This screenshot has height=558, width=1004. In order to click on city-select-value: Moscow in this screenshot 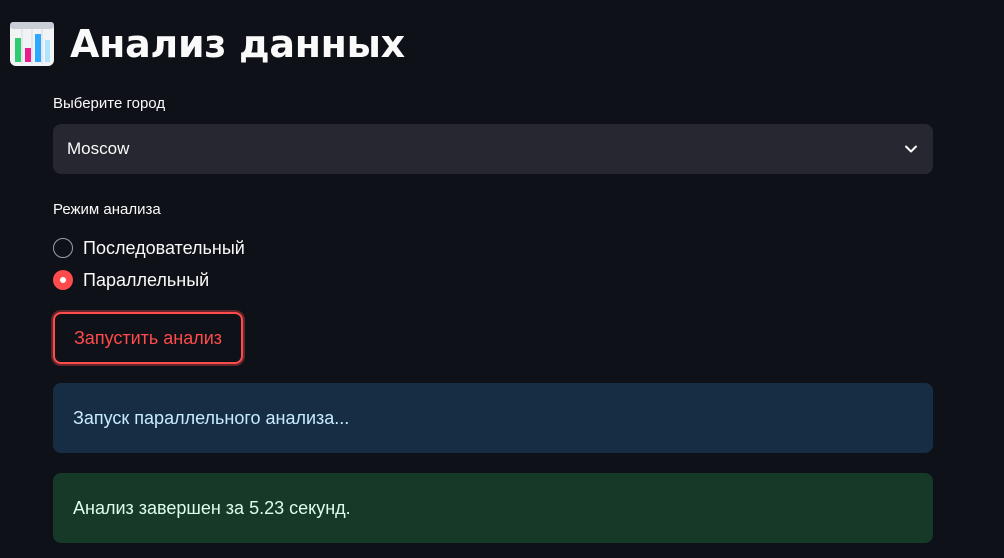, I will do `click(98, 148)`.